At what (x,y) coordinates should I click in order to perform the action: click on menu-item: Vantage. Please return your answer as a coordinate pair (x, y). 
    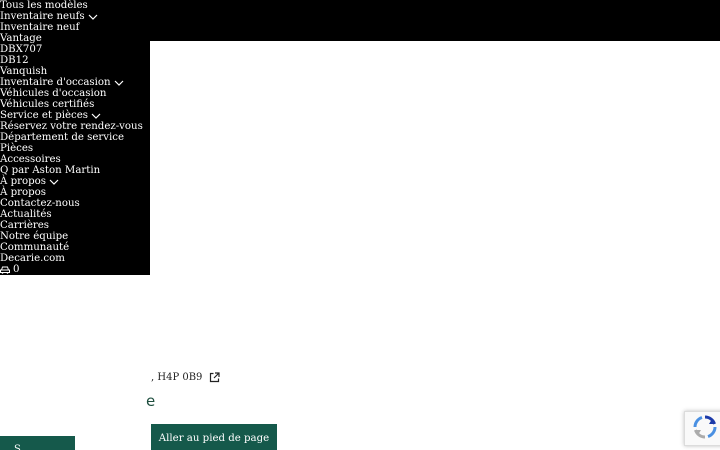
    Looking at the image, I should click on (71, 38).